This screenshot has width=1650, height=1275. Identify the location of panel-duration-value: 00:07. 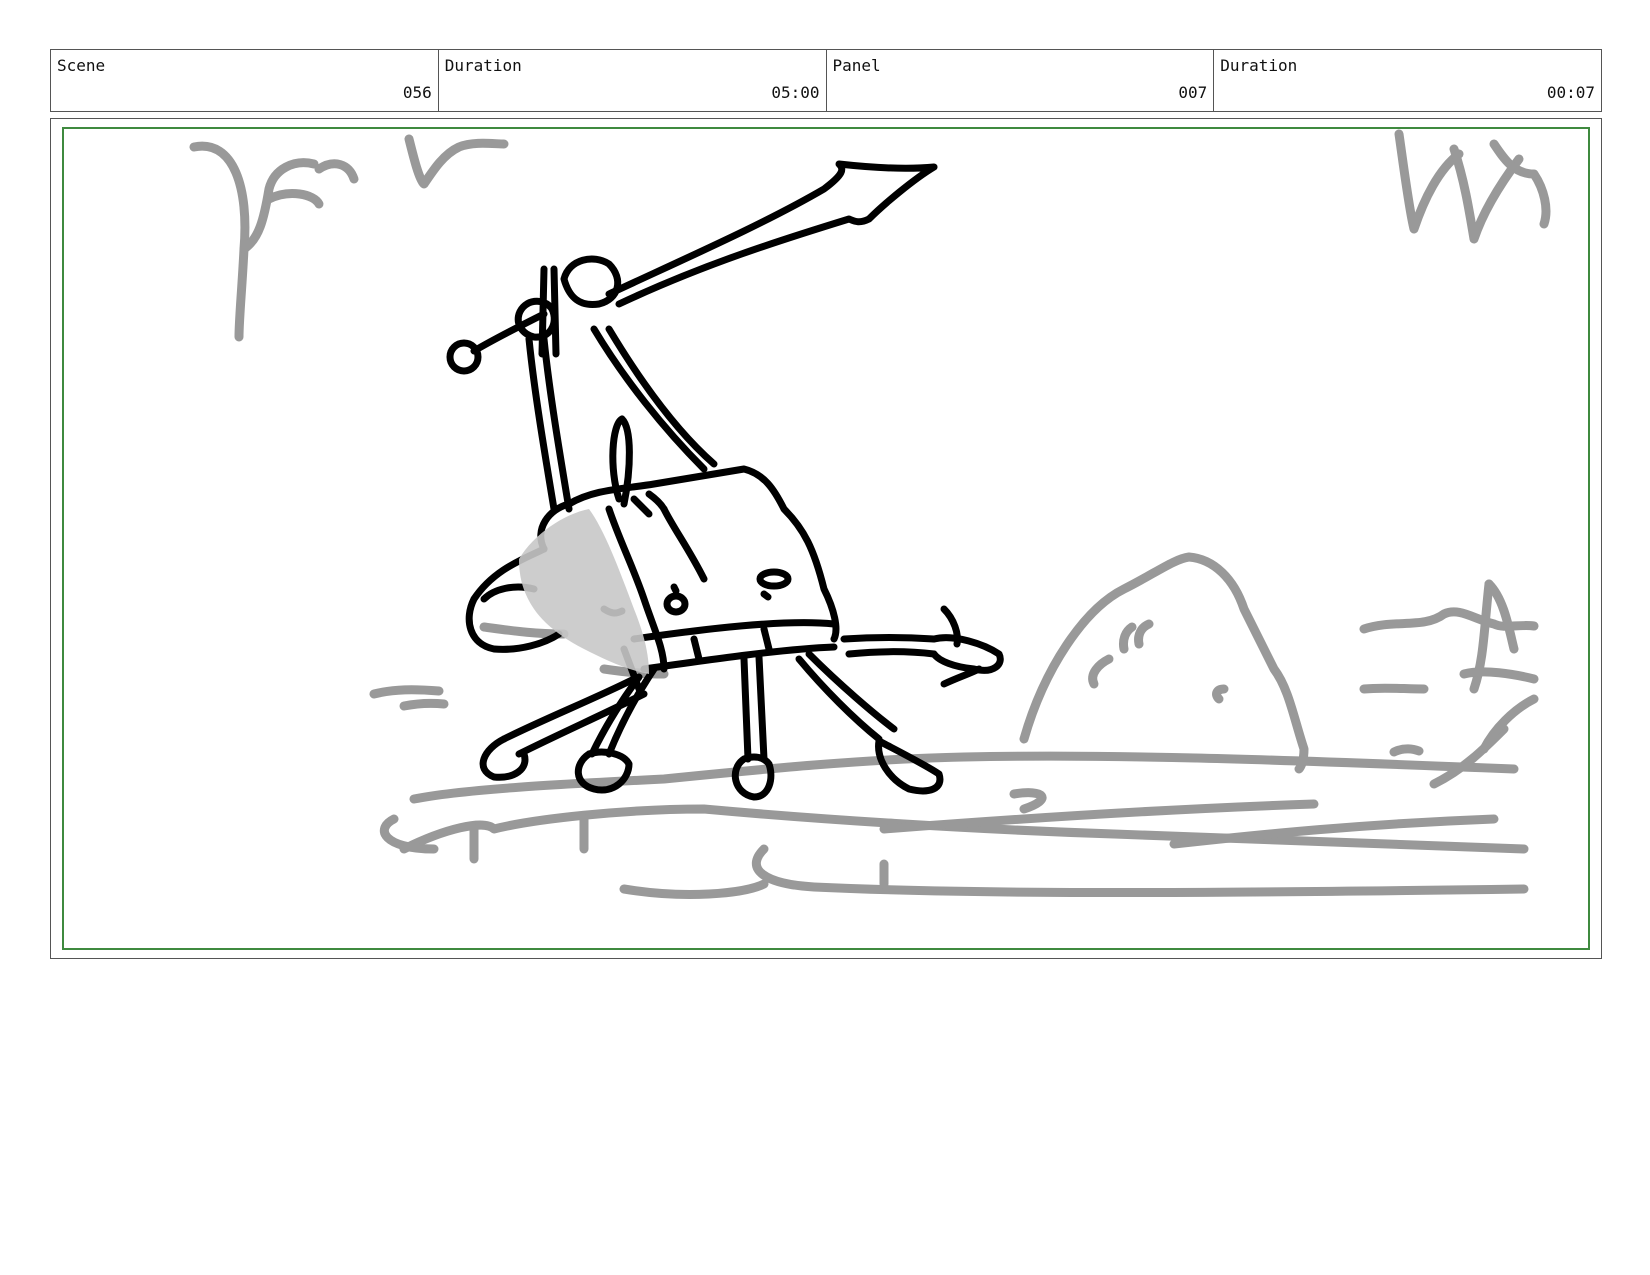
(1570, 92).